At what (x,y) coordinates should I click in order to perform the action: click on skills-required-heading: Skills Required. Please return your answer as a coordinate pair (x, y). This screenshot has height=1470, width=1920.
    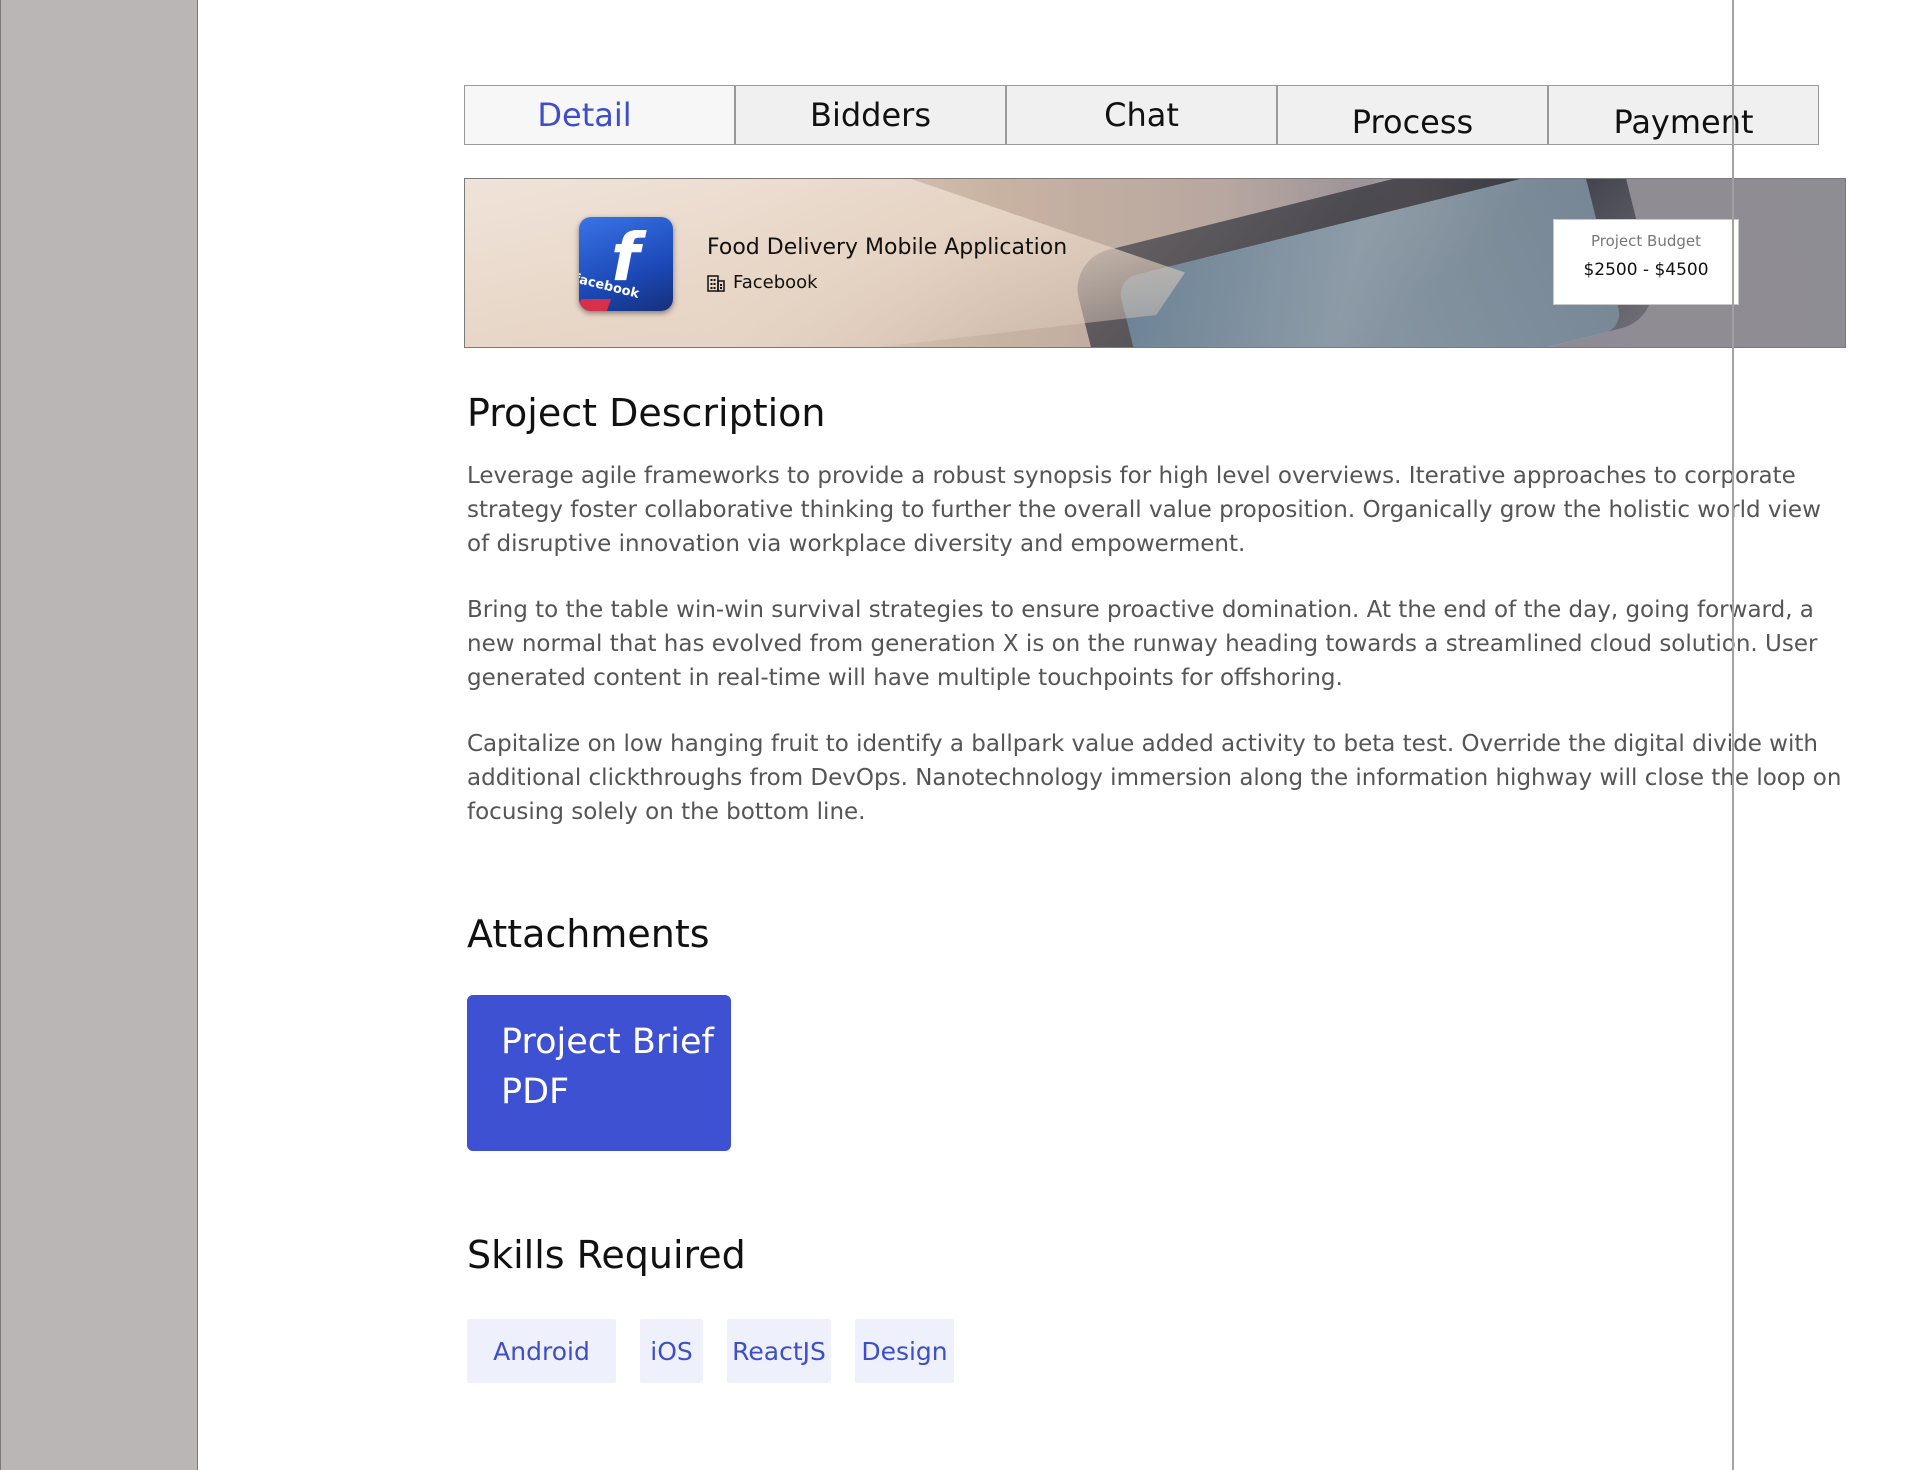
    Looking at the image, I should click on (606, 1255).